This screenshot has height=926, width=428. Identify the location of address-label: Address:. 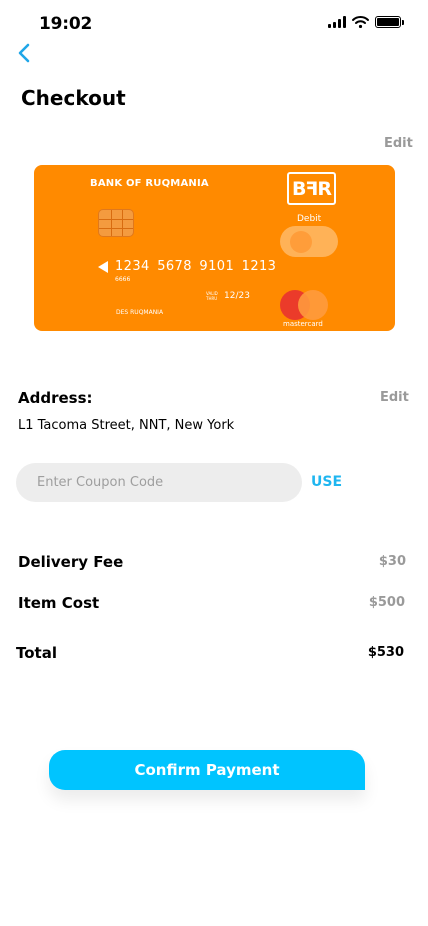
(55, 398).